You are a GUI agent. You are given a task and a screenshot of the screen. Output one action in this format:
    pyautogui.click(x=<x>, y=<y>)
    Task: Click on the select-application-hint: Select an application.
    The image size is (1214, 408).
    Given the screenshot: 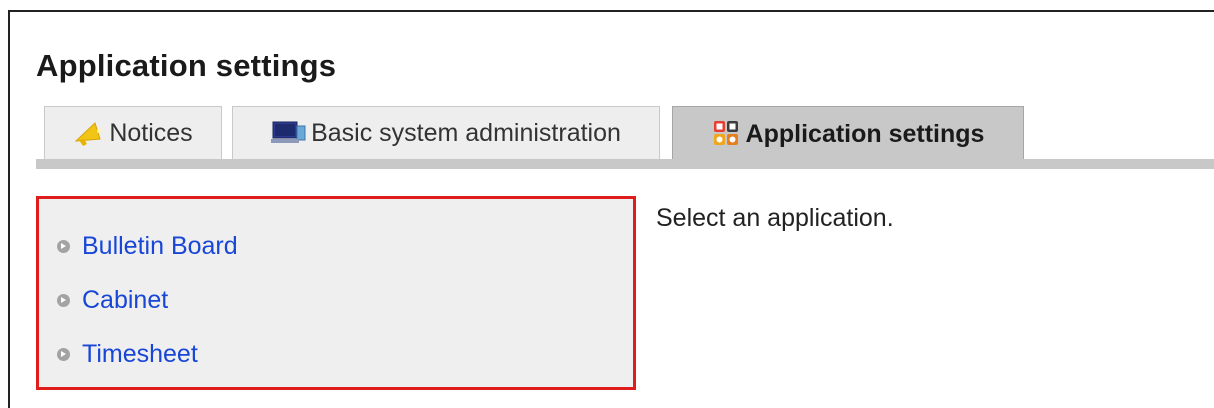 What is the action you would take?
    pyautogui.click(x=775, y=218)
    